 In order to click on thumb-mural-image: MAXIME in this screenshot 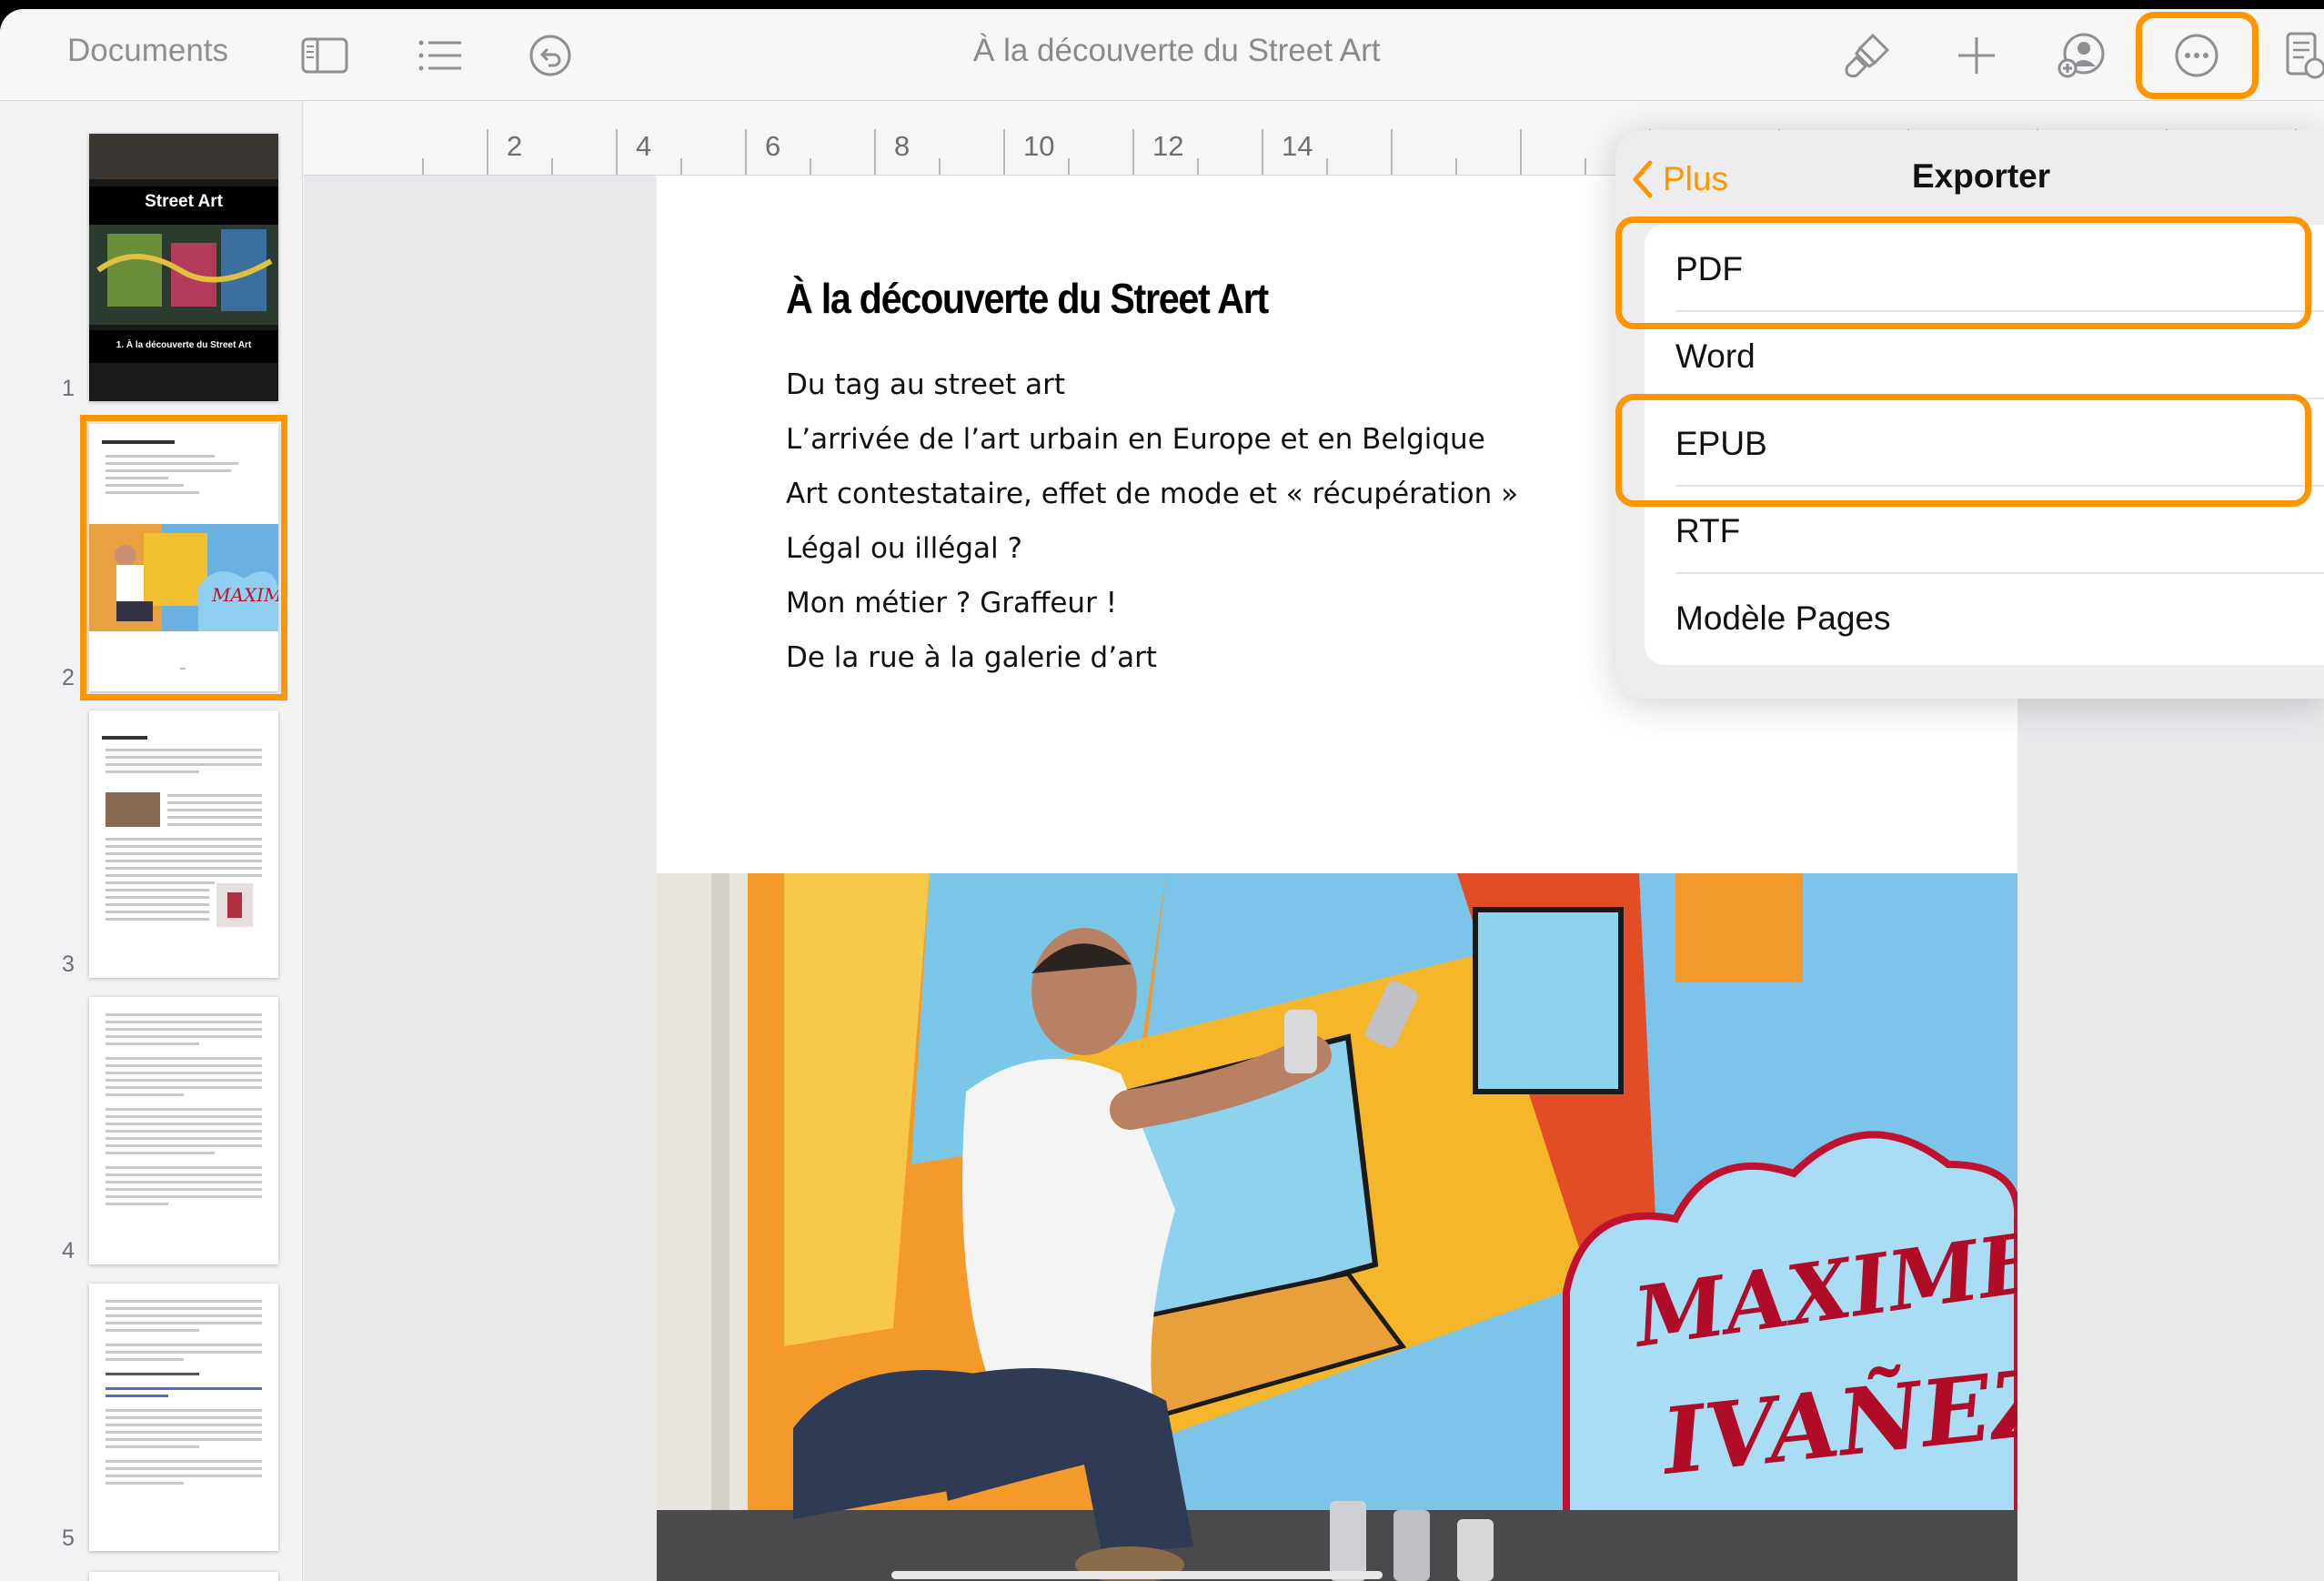, I will do `click(183, 577)`.